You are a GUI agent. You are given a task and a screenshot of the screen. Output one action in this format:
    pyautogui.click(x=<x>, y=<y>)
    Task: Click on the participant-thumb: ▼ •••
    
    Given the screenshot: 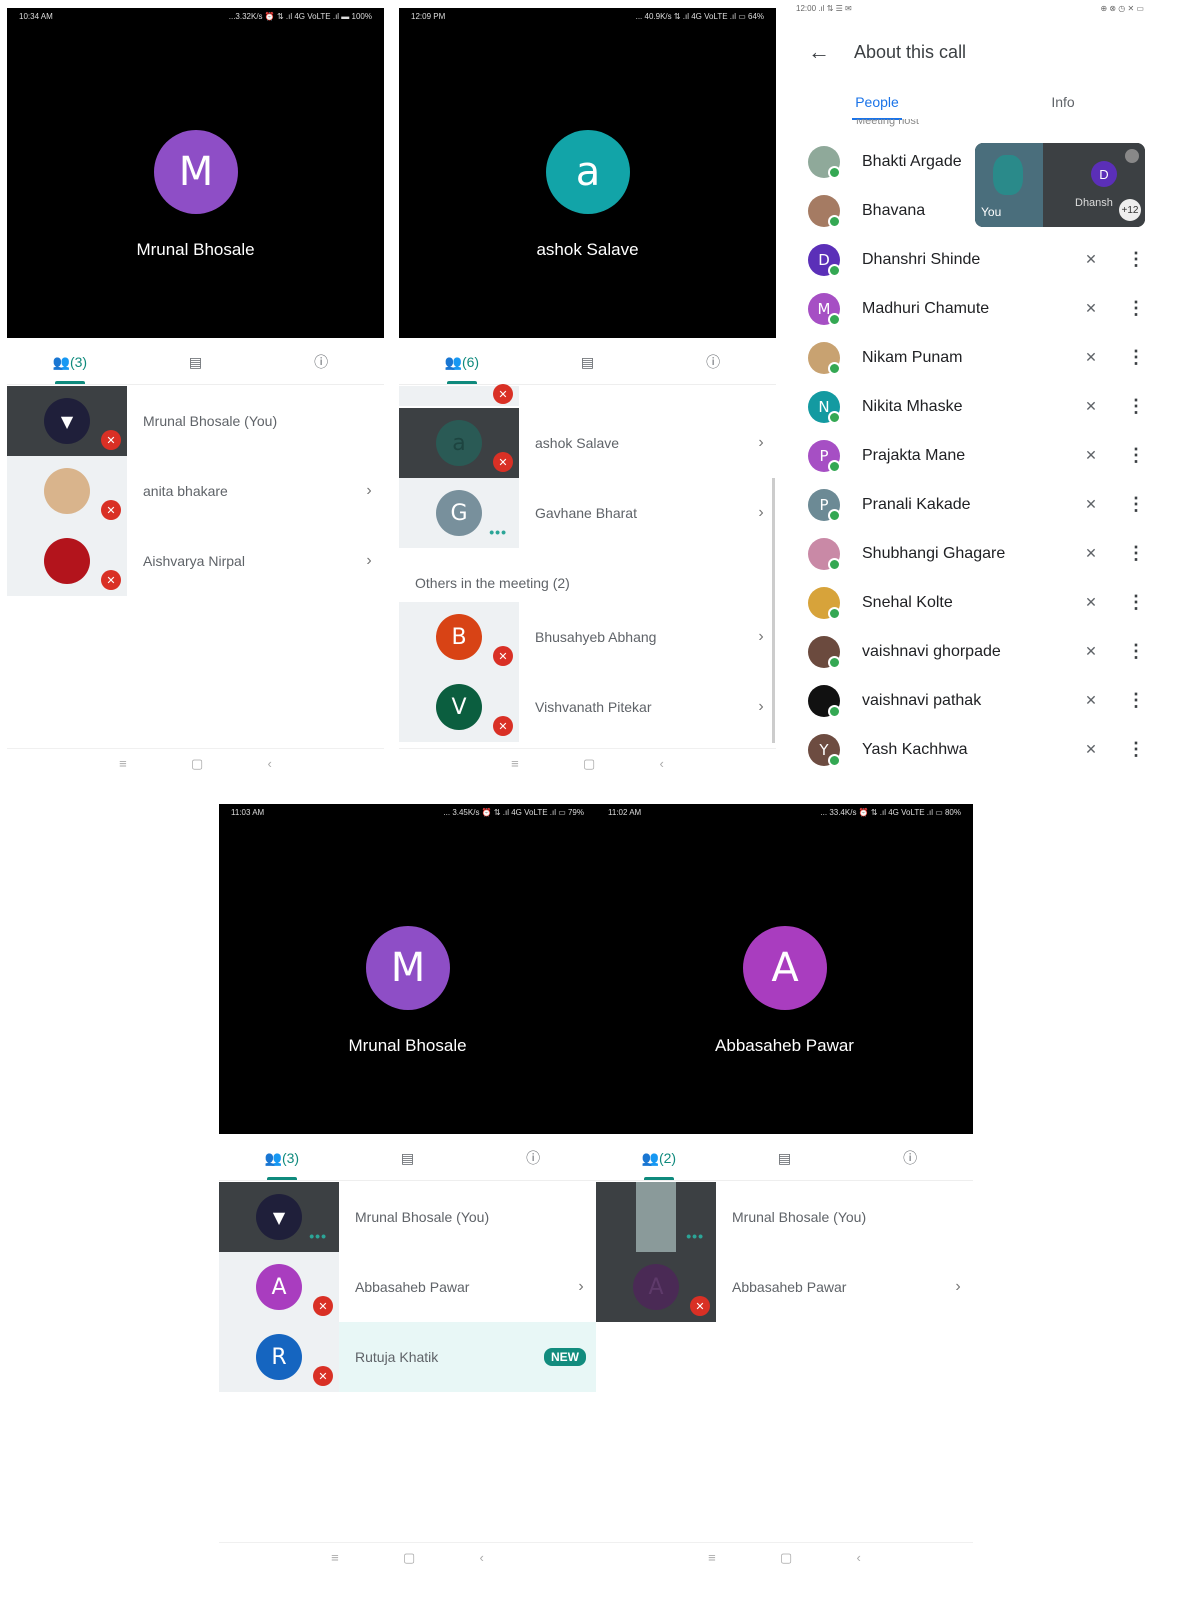 What is the action you would take?
    pyautogui.click(x=279, y=1217)
    